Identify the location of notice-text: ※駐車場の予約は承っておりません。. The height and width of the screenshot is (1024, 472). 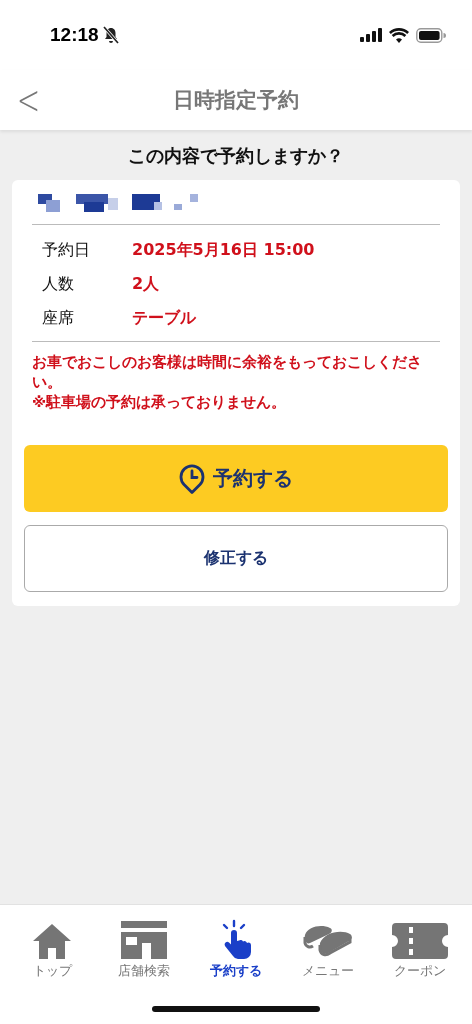
(160, 402).